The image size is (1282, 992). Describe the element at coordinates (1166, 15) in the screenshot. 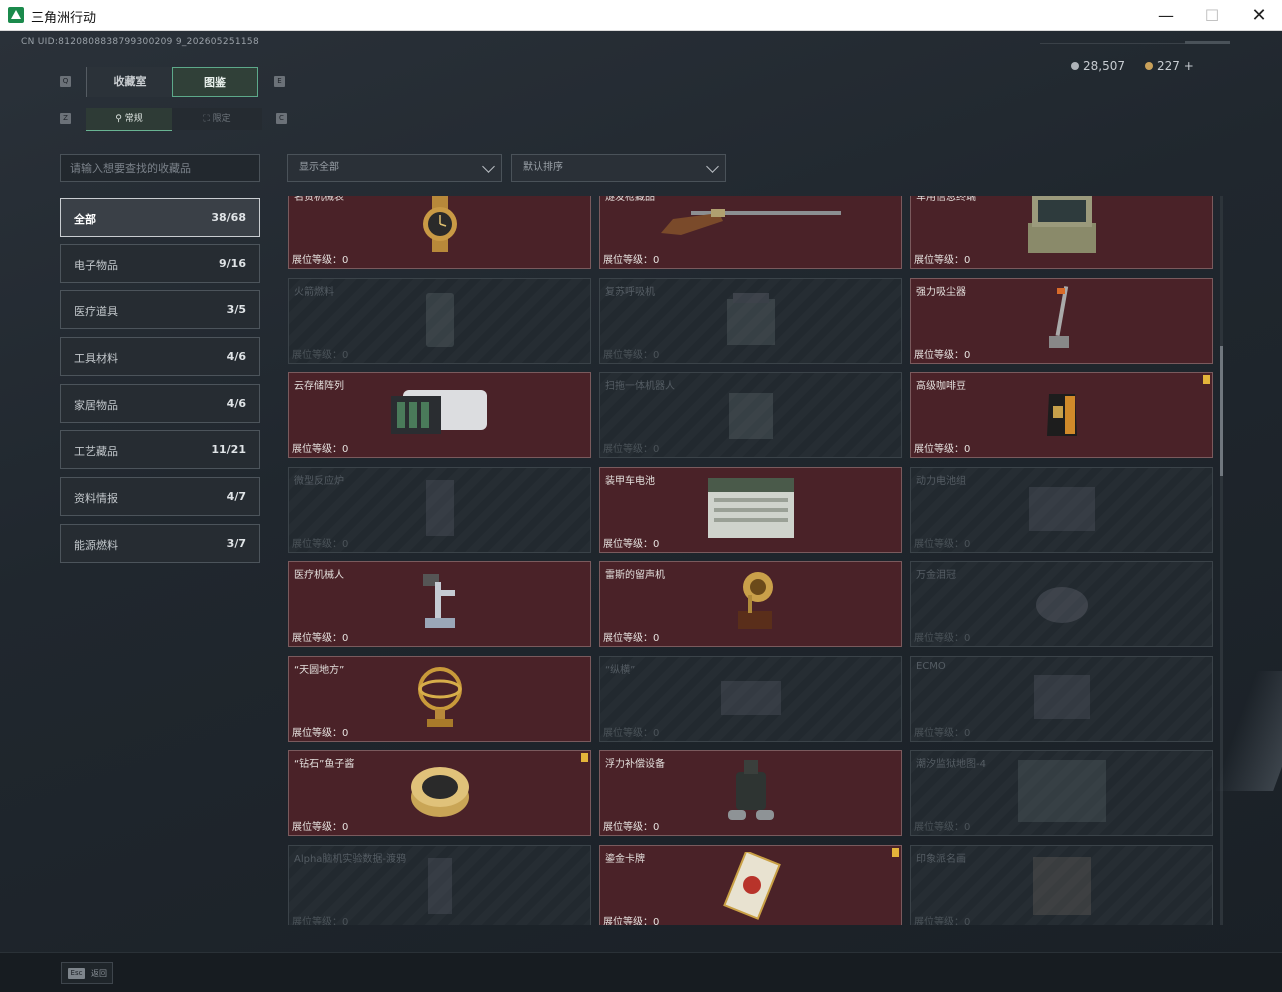

I see `minimize-button: —` at that location.